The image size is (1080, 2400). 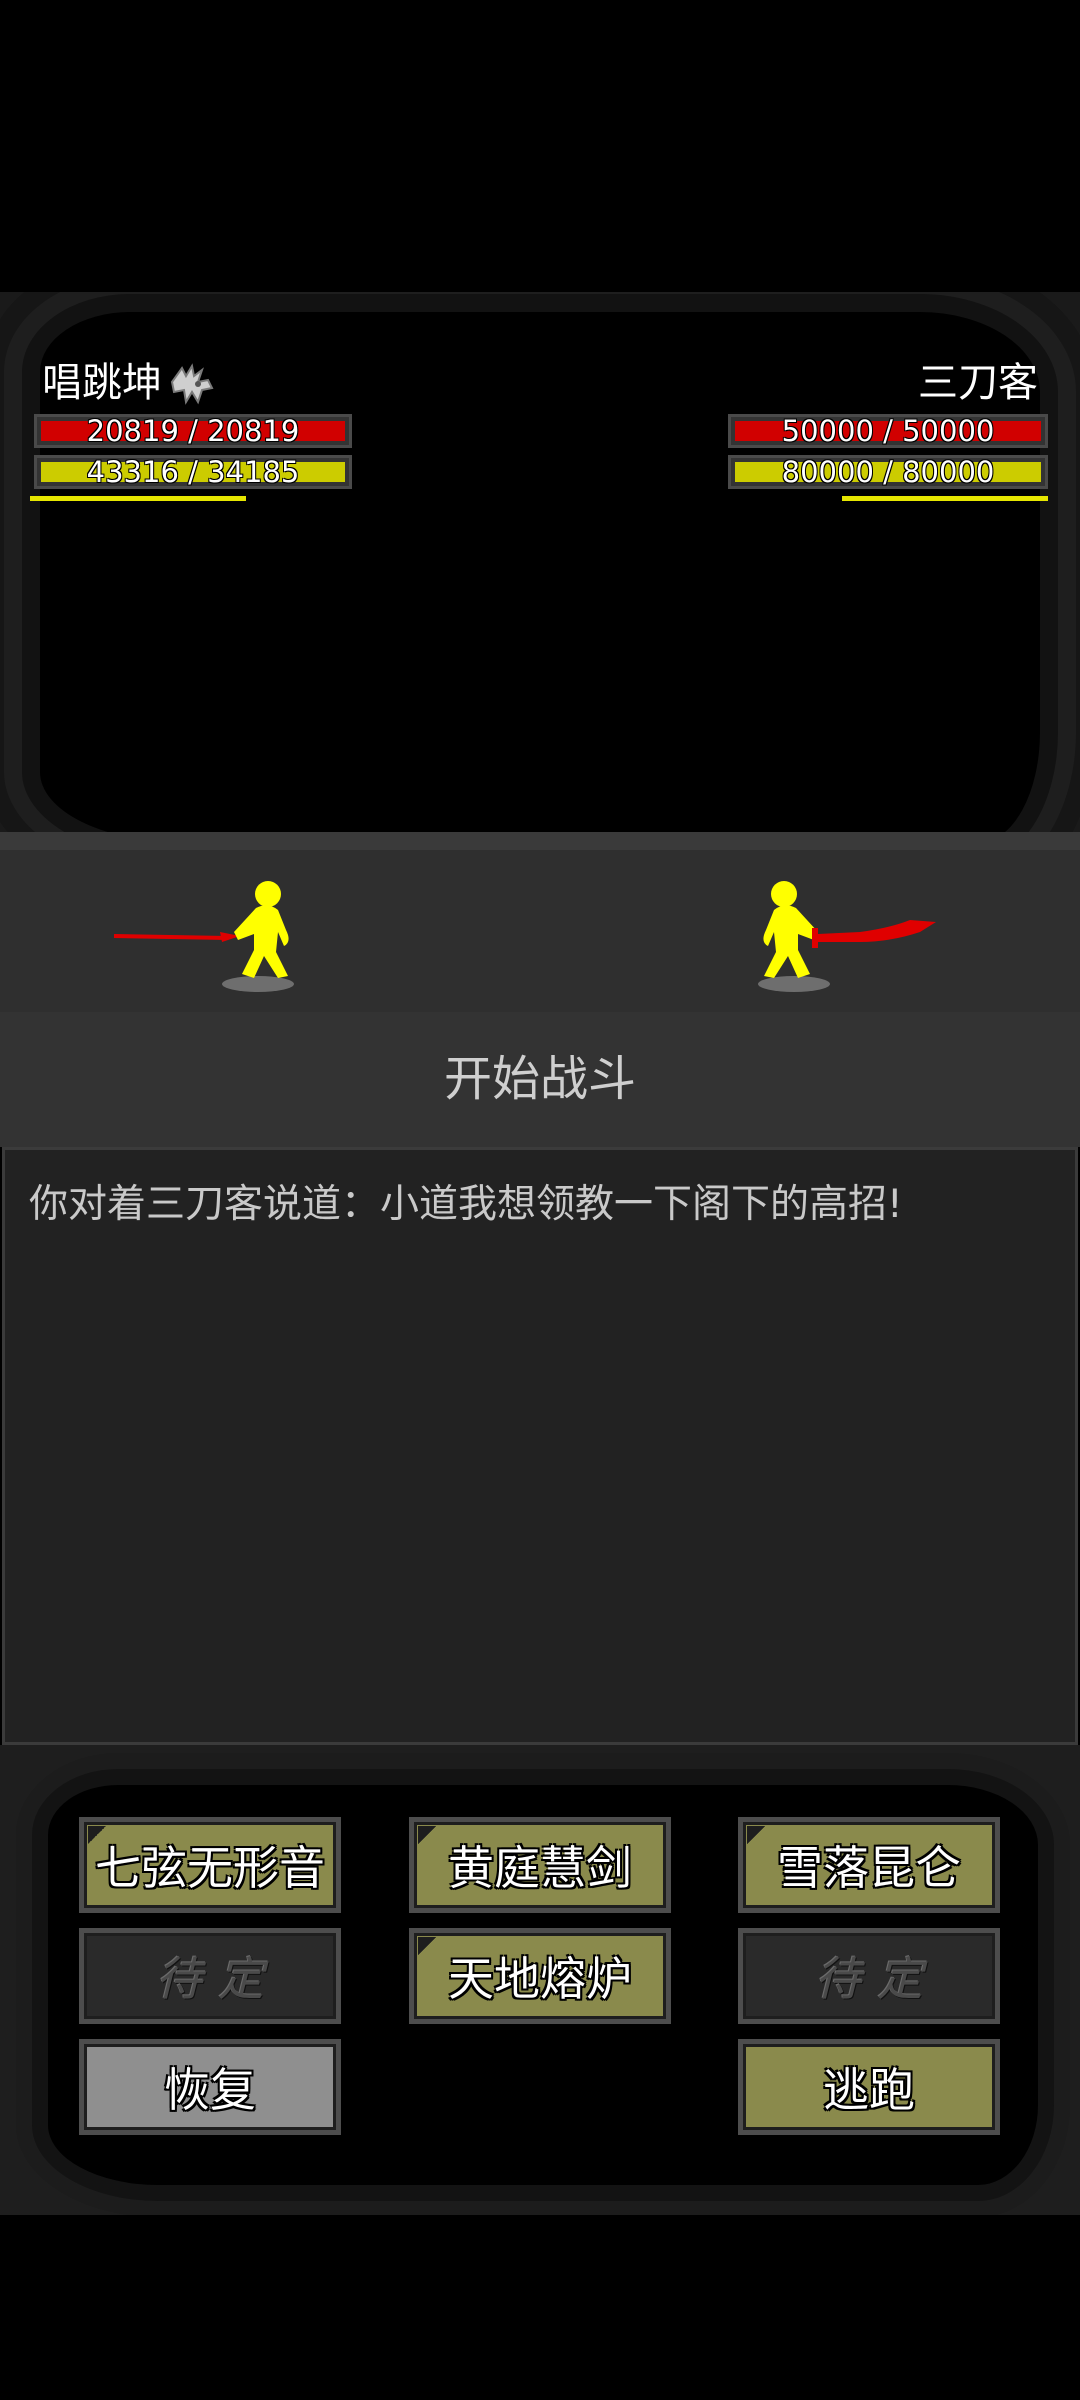 What do you see at coordinates (869, 1976) in the screenshot?
I see `skill-slot-empty-2: 待定` at bounding box center [869, 1976].